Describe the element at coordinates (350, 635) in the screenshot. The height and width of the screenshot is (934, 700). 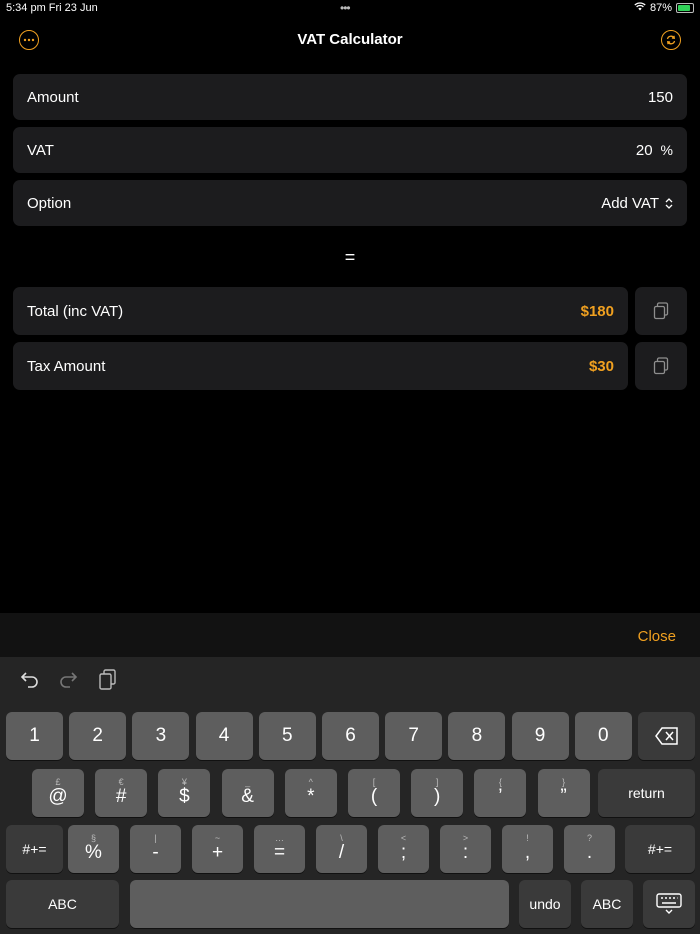
I see `keyboard-accessory-bar` at that location.